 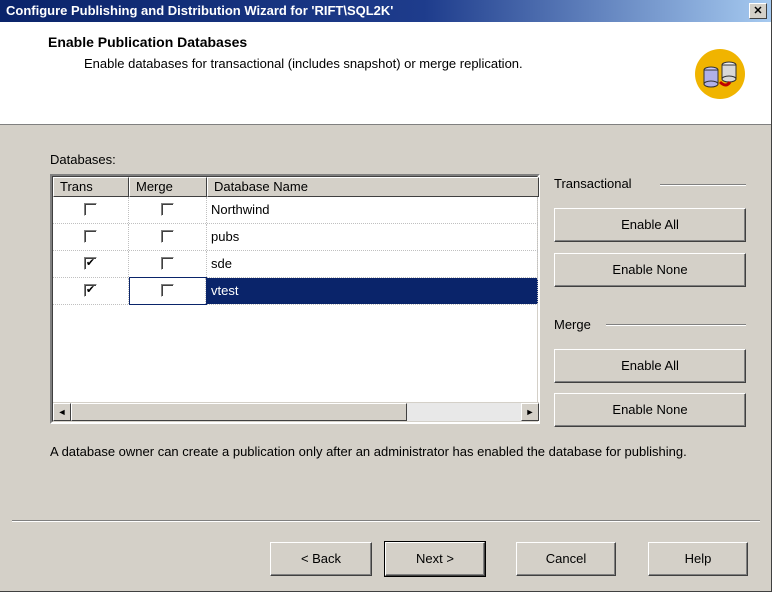 What do you see at coordinates (239, 412) in the screenshot?
I see `scroll-thumb` at bounding box center [239, 412].